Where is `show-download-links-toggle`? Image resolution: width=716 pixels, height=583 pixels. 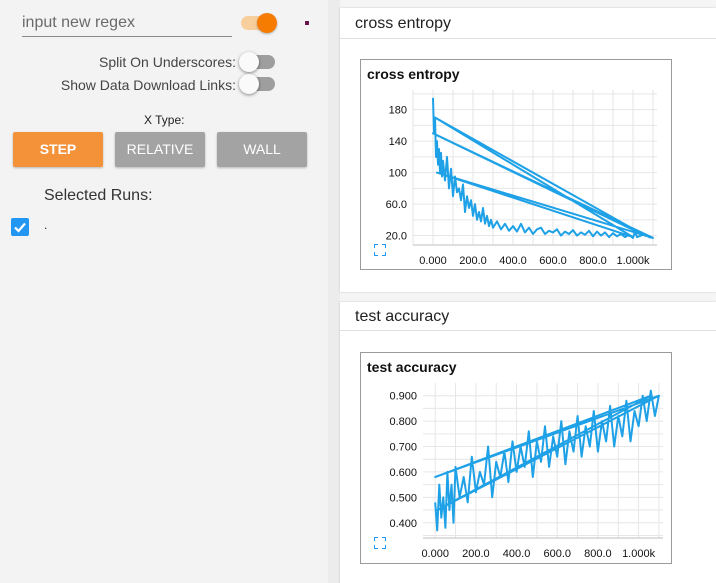
show-download-links-toggle is located at coordinates (258, 84).